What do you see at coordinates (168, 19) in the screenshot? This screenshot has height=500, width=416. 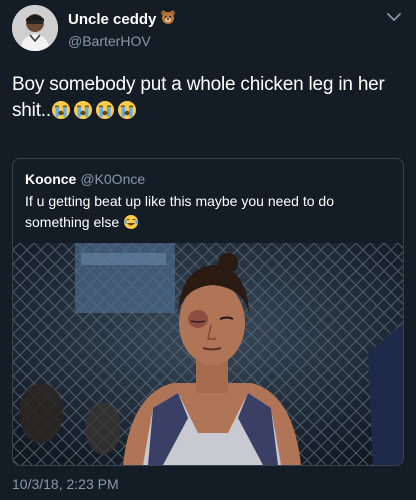 I see `bear-face-icon` at bounding box center [168, 19].